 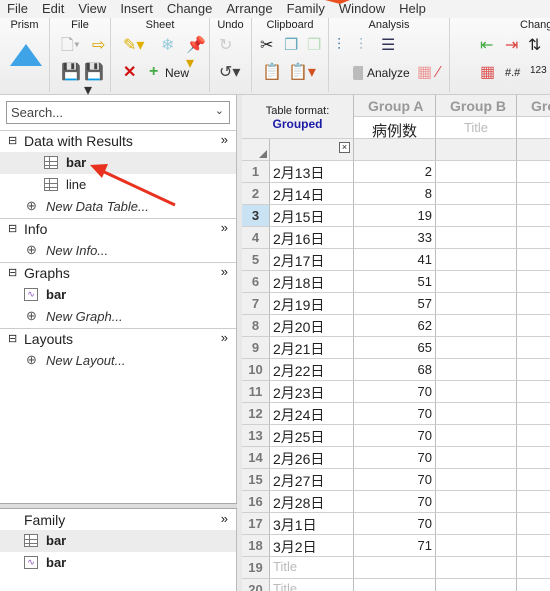 What do you see at coordinates (312, 282) in the screenshot?
I see `row-title-cell: 2月18日` at bounding box center [312, 282].